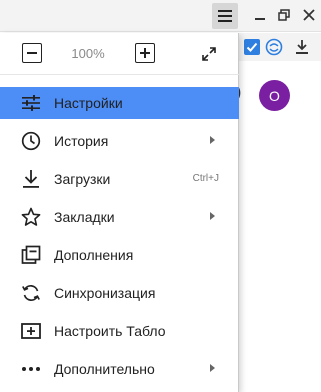  I want to click on menu-item-label: Дополнительно, so click(104, 369).